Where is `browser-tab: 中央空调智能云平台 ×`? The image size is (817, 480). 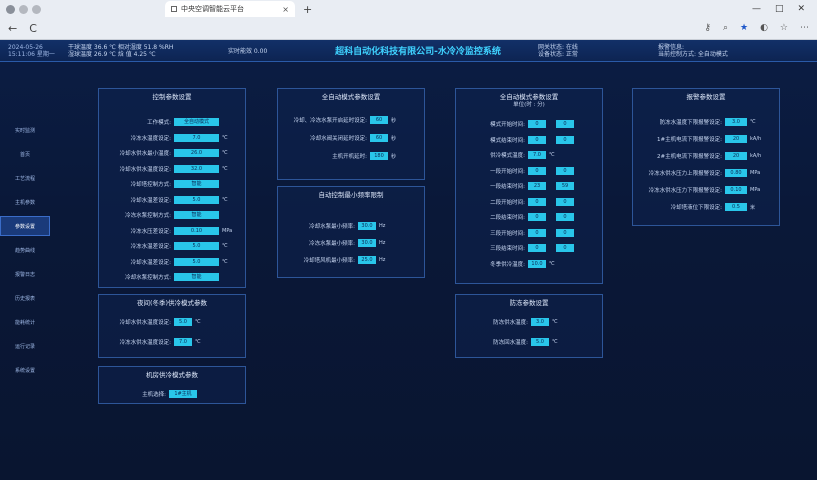 browser-tab: 中央空调智能云平台 × is located at coordinates (230, 9).